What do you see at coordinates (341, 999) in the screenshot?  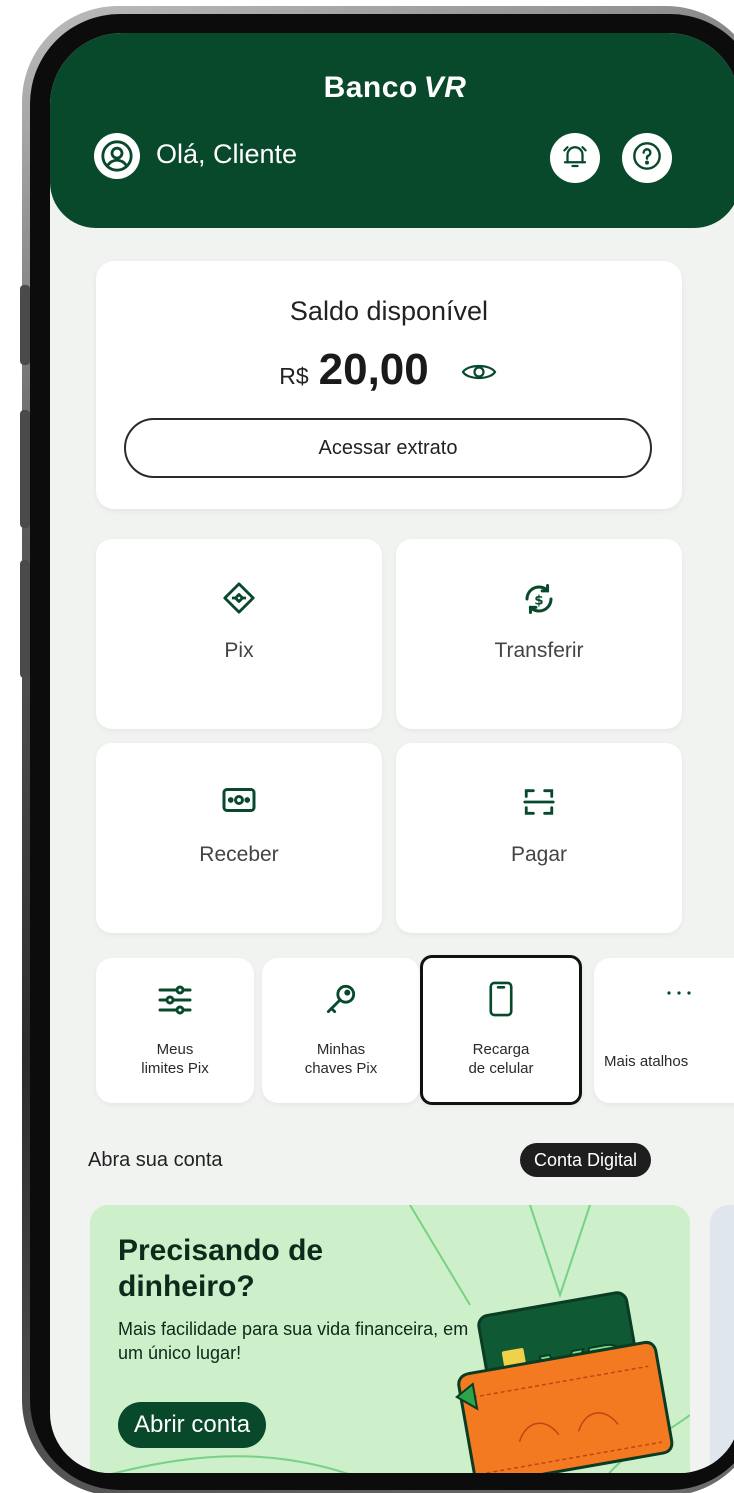 I see `key-icon` at bounding box center [341, 999].